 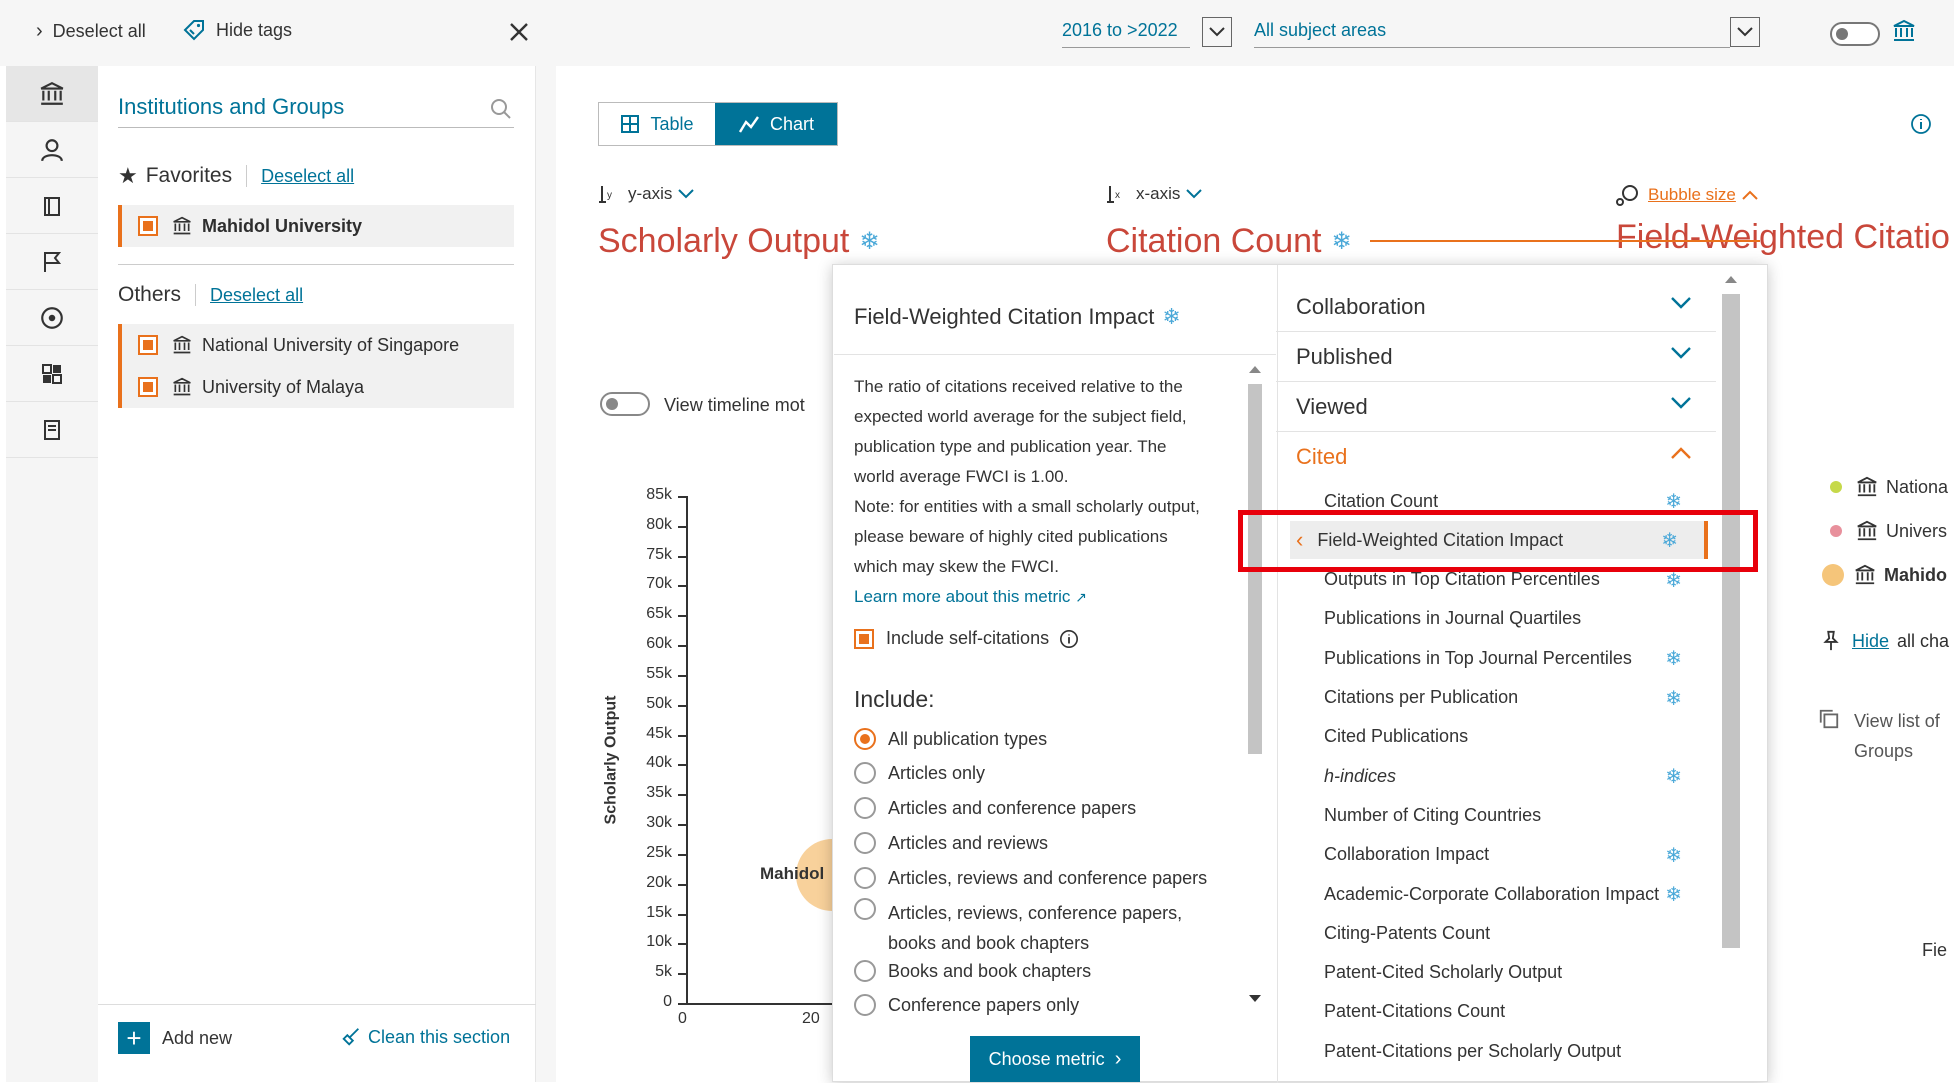 What do you see at coordinates (1255, 687) in the screenshot?
I see `detail-scrollbar` at bounding box center [1255, 687].